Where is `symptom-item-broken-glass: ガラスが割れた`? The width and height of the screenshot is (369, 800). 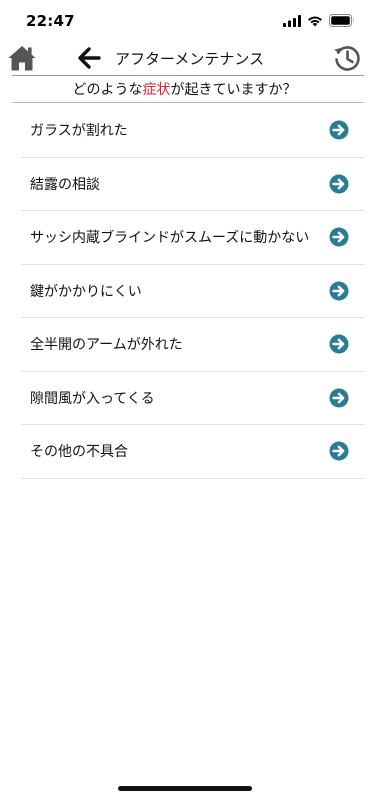 symptom-item-broken-glass: ガラスが割れた is located at coordinates (193, 131).